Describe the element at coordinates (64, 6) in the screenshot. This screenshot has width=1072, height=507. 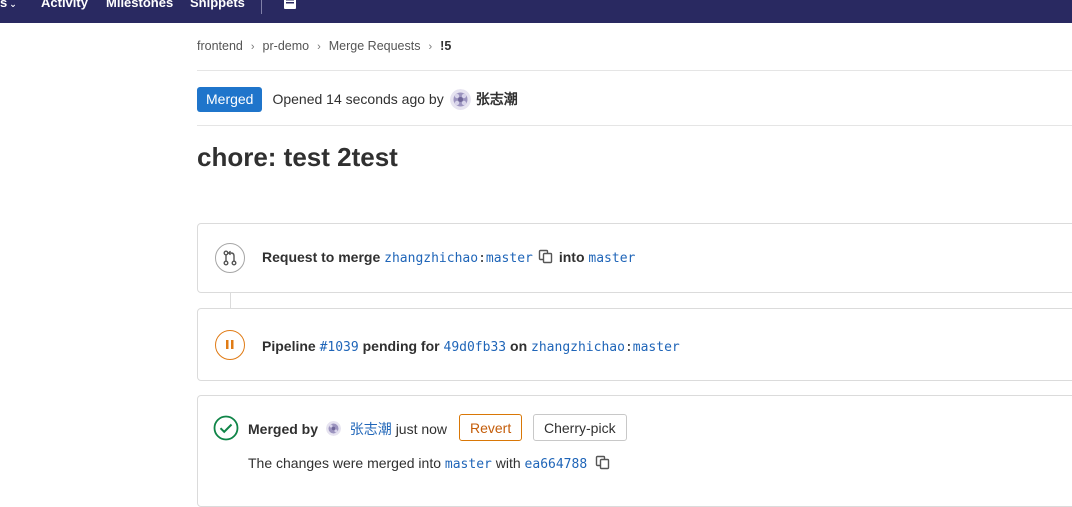
I see `nav-item-activity: Activity` at that location.